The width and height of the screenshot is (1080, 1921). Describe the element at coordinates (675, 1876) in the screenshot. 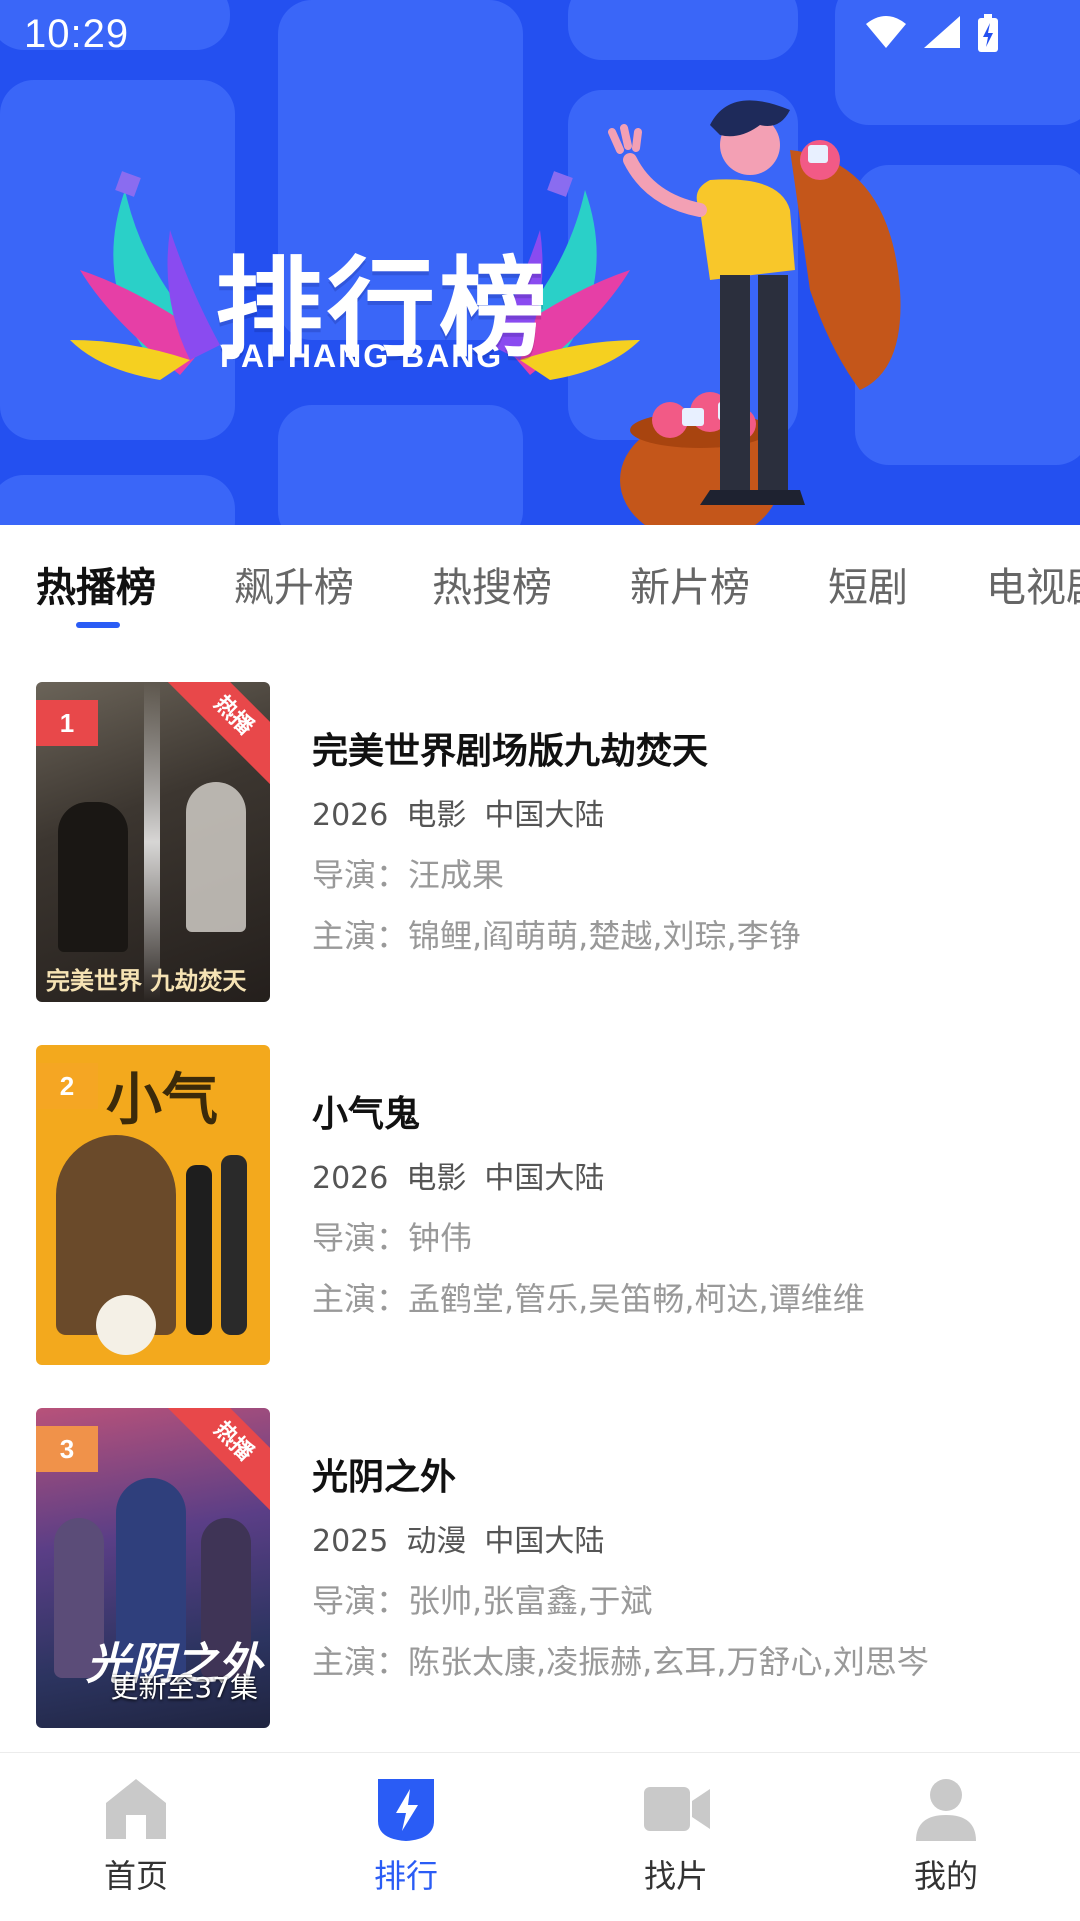

I see `nav-find-label: 找片` at that location.